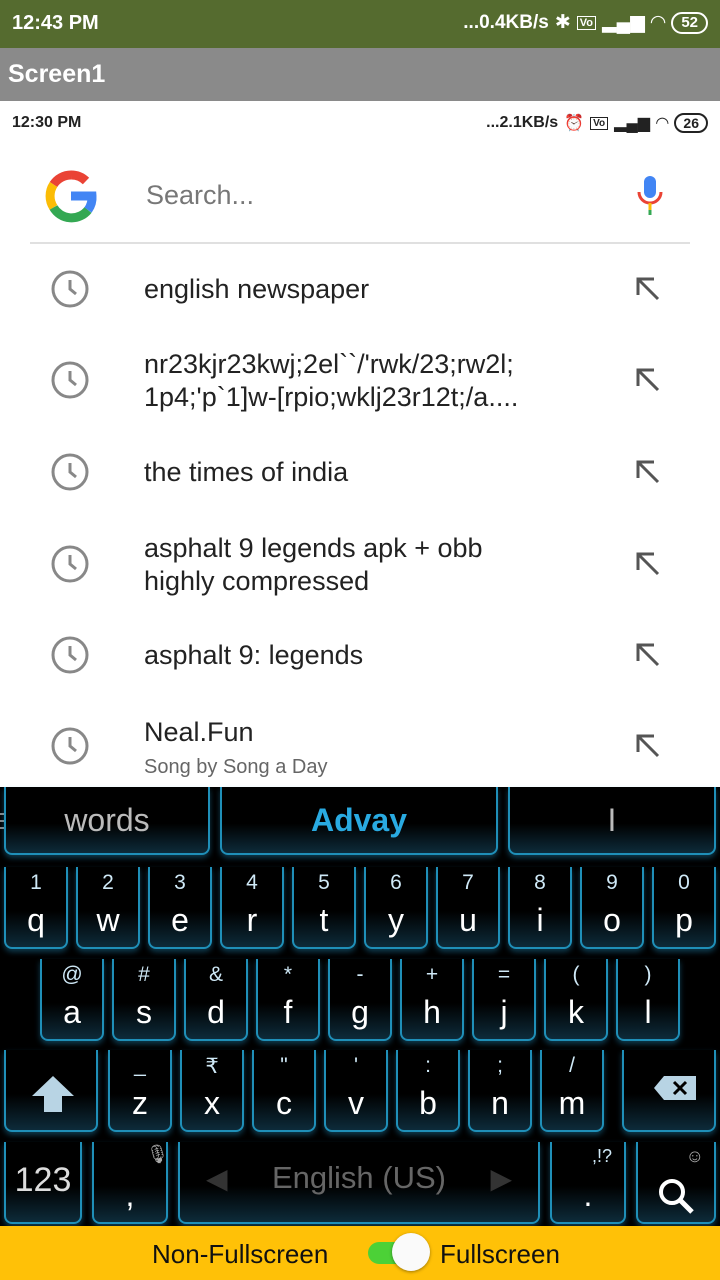 The image size is (720, 1280). I want to click on key-label: n, so click(500, 1103).